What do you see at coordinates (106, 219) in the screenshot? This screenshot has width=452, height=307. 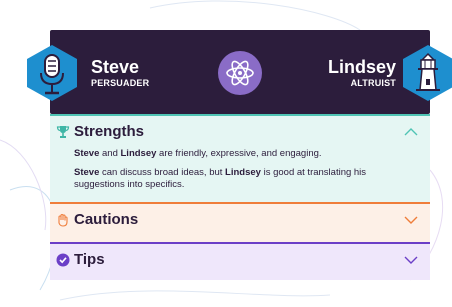 I see `cautions-title: Cautions` at bounding box center [106, 219].